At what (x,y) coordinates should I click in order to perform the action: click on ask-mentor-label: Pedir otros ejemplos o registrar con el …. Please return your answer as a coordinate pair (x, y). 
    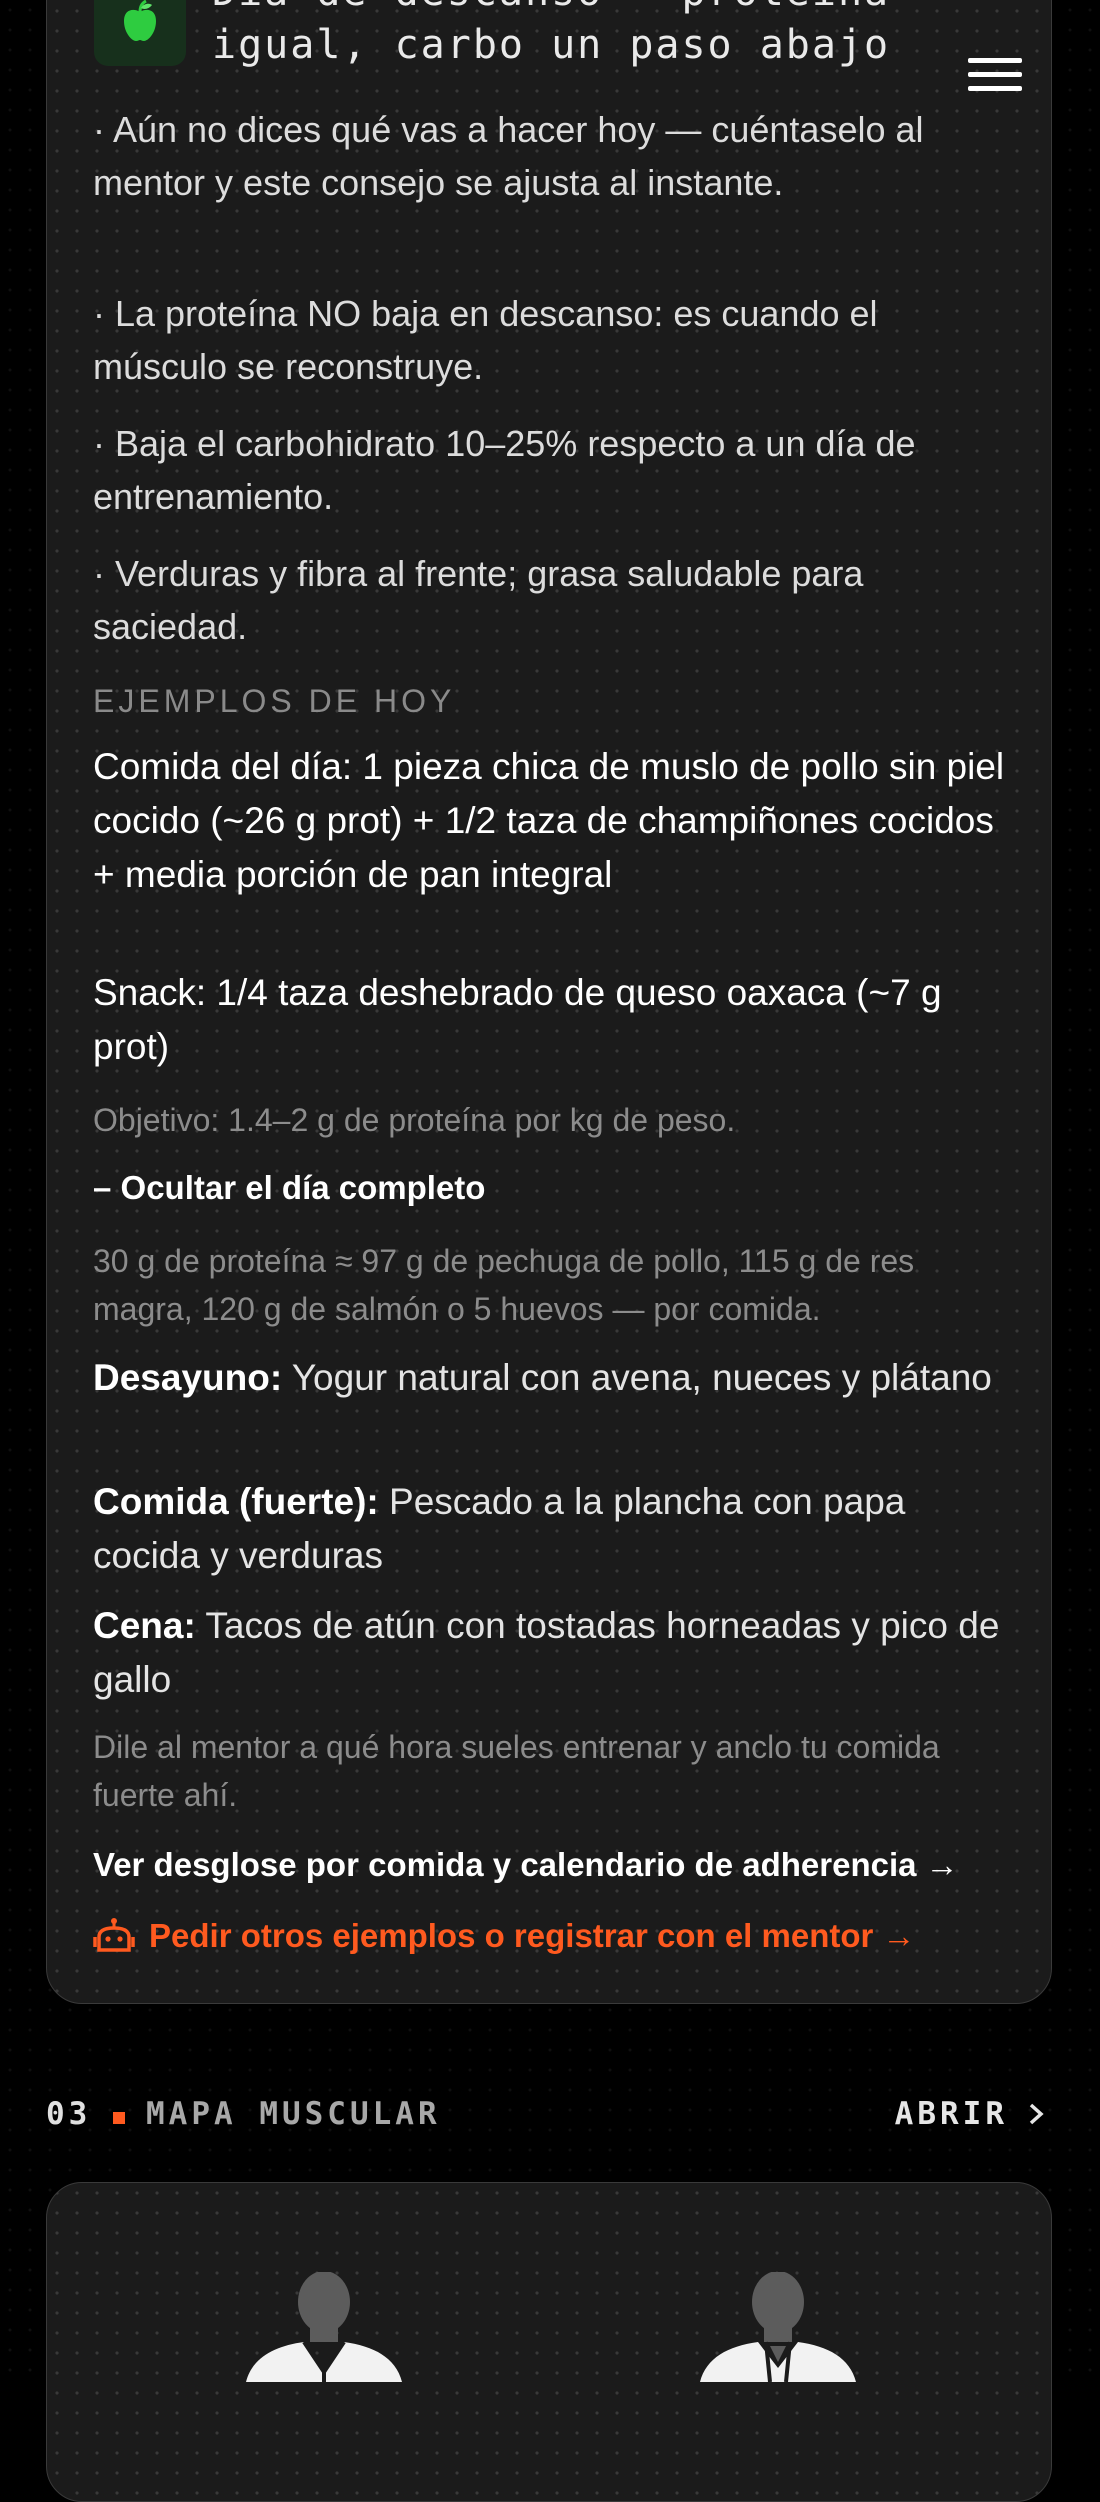
    Looking at the image, I should click on (532, 1935).